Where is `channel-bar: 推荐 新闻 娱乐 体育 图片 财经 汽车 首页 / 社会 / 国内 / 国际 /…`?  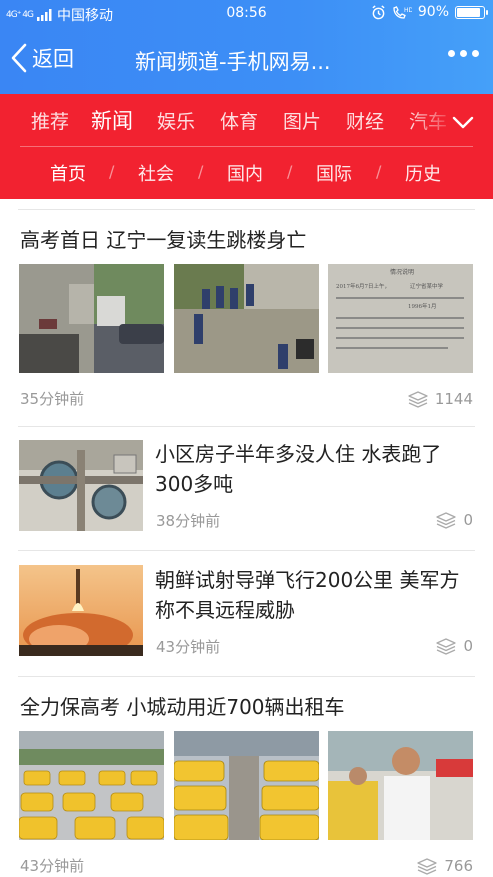 channel-bar: 推荐 新闻 娱乐 体育 图片 财经 汽车 首页 / 社会 / 国内 / 国际 /… is located at coordinates (246, 146).